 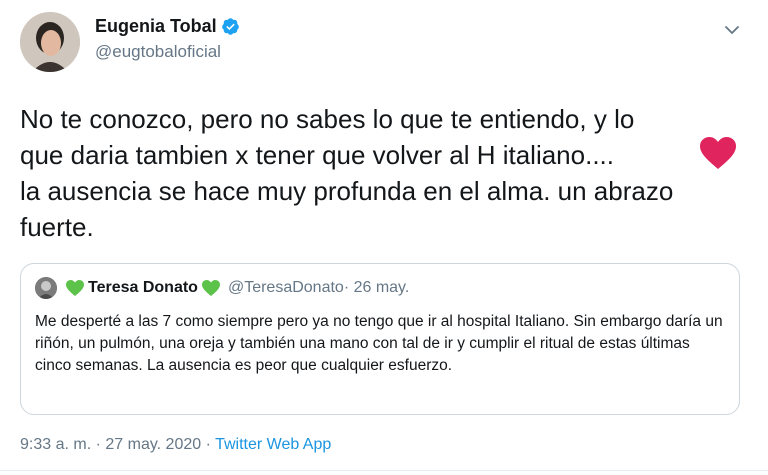 What do you see at coordinates (384, 470) in the screenshot?
I see `divider` at bounding box center [384, 470].